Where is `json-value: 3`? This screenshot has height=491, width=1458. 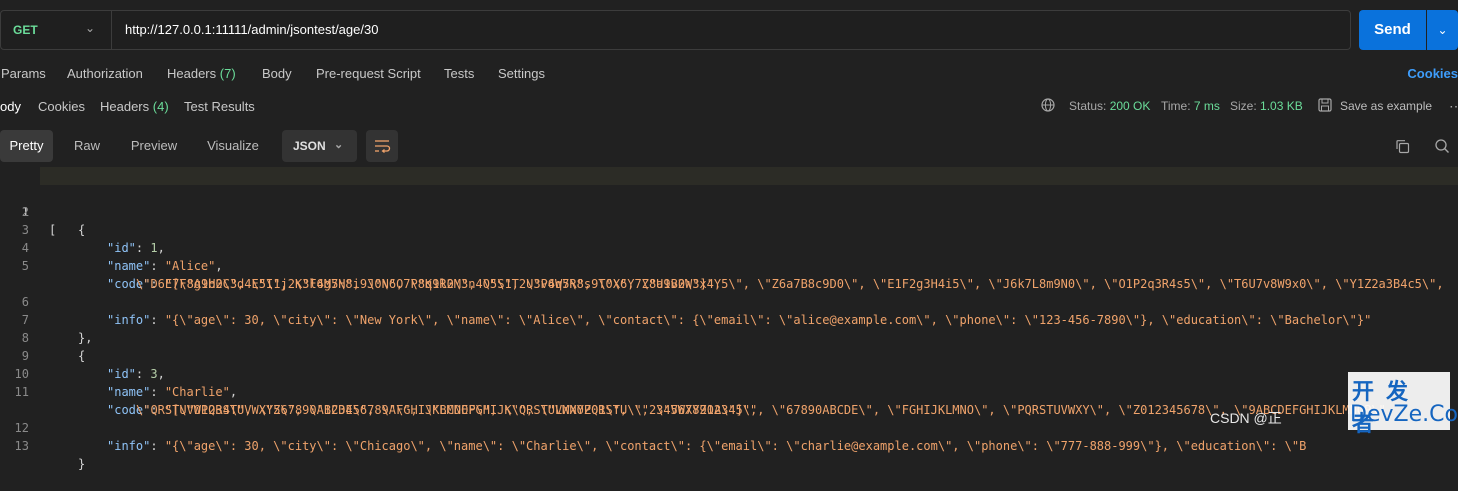
json-value: 3 is located at coordinates (154, 374).